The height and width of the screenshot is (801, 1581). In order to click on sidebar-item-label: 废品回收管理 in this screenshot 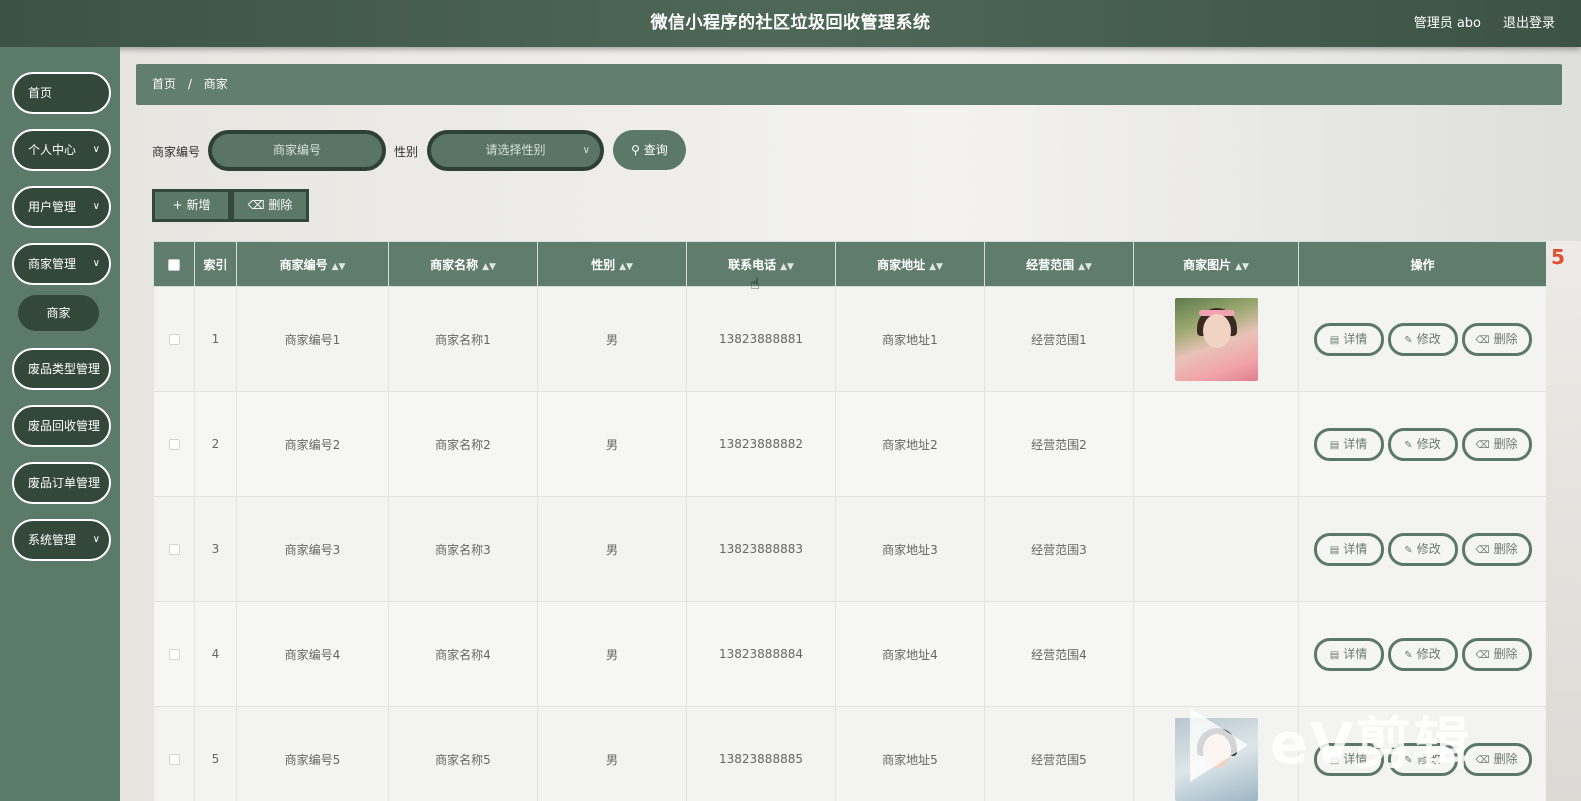, I will do `click(64, 426)`.